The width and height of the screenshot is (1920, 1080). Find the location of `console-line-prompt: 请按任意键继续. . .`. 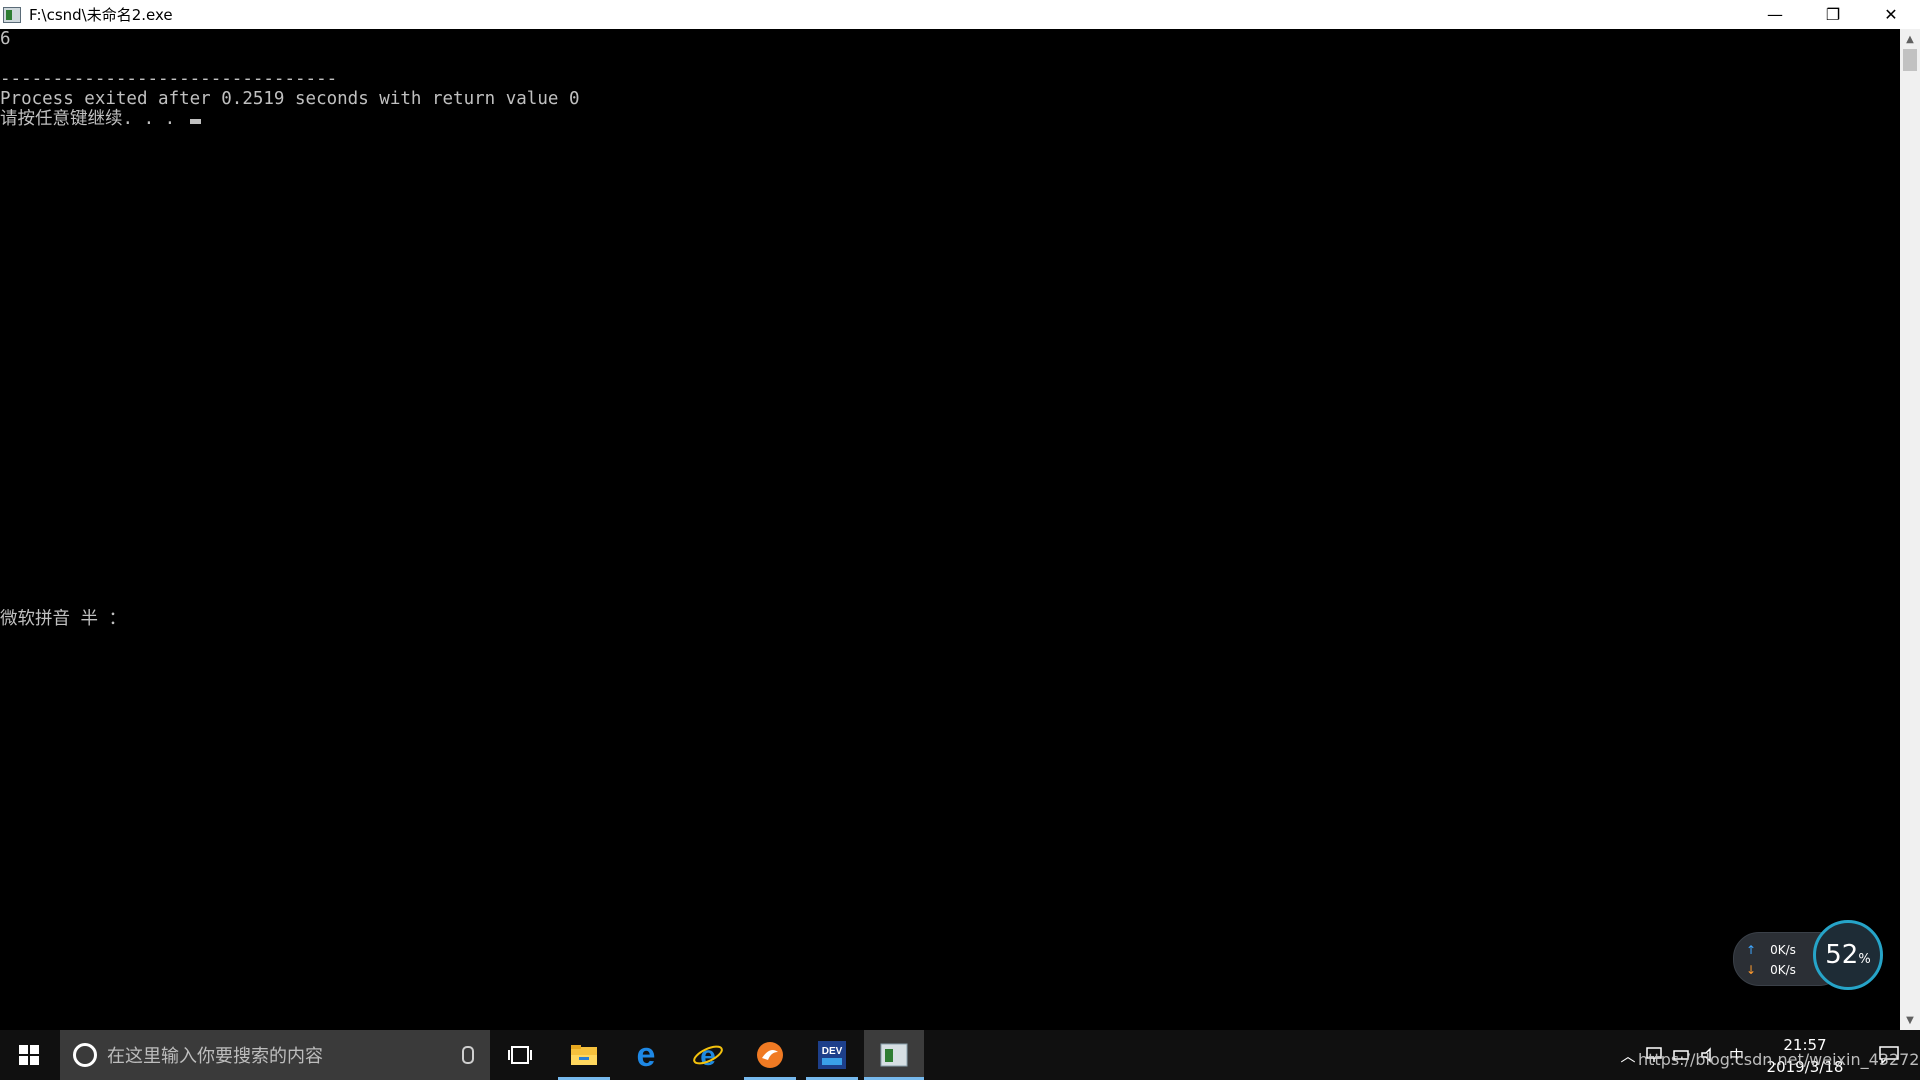

console-line-prompt: 请按任意键继续. . . is located at coordinates (100, 119).